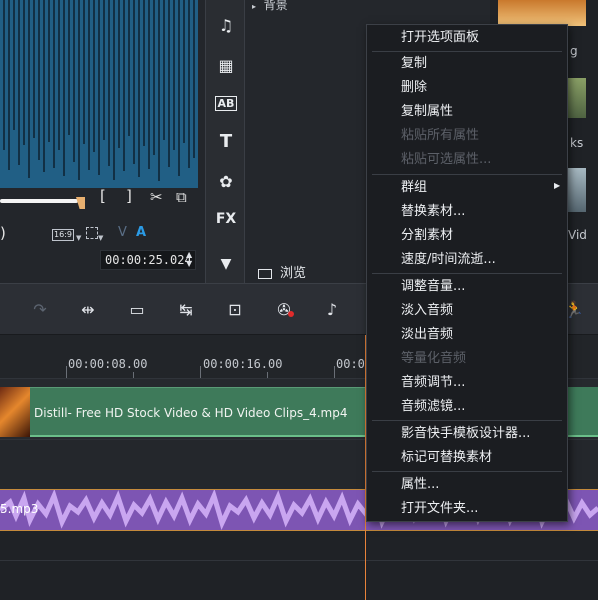 The width and height of the screenshot is (598, 600). What do you see at coordinates (577, 235) in the screenshot?
I see `thumb-label: Vid` at bounding box center [577, 235].